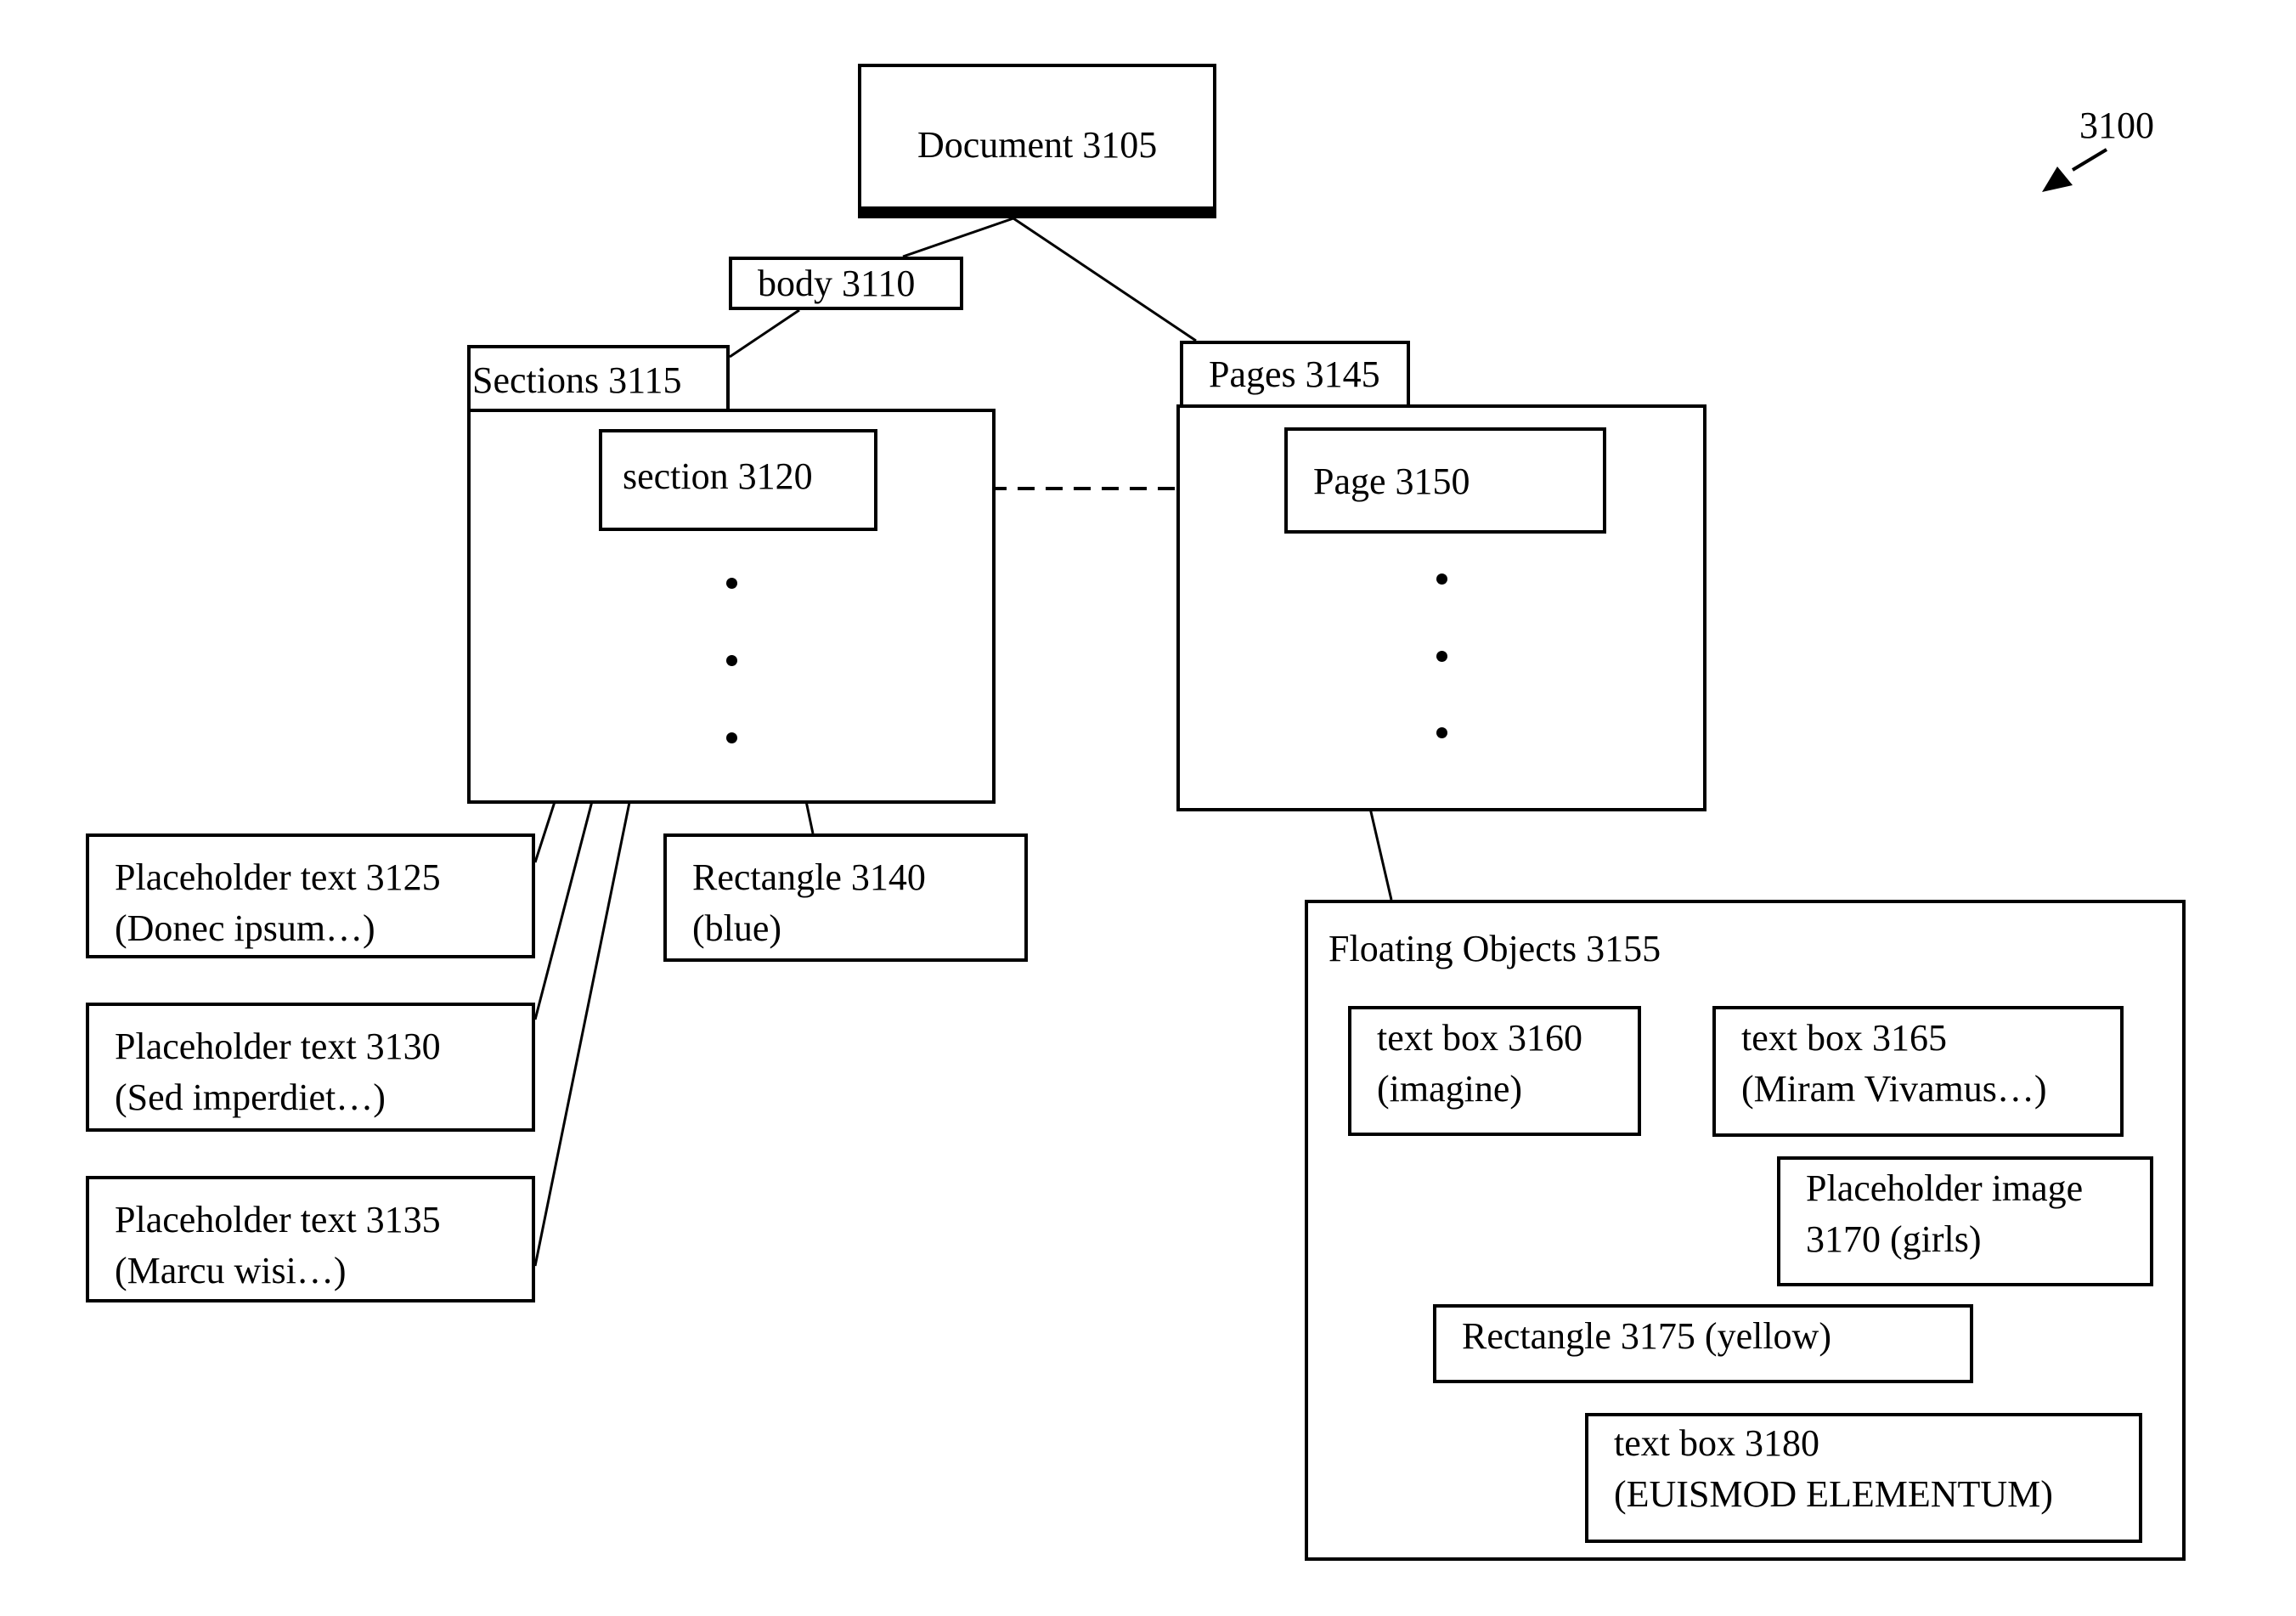  What do you see at coordinates (577, 380) in the screenshot?
I see `sections-label: Sections 3115` at bounding box center [577, 380].